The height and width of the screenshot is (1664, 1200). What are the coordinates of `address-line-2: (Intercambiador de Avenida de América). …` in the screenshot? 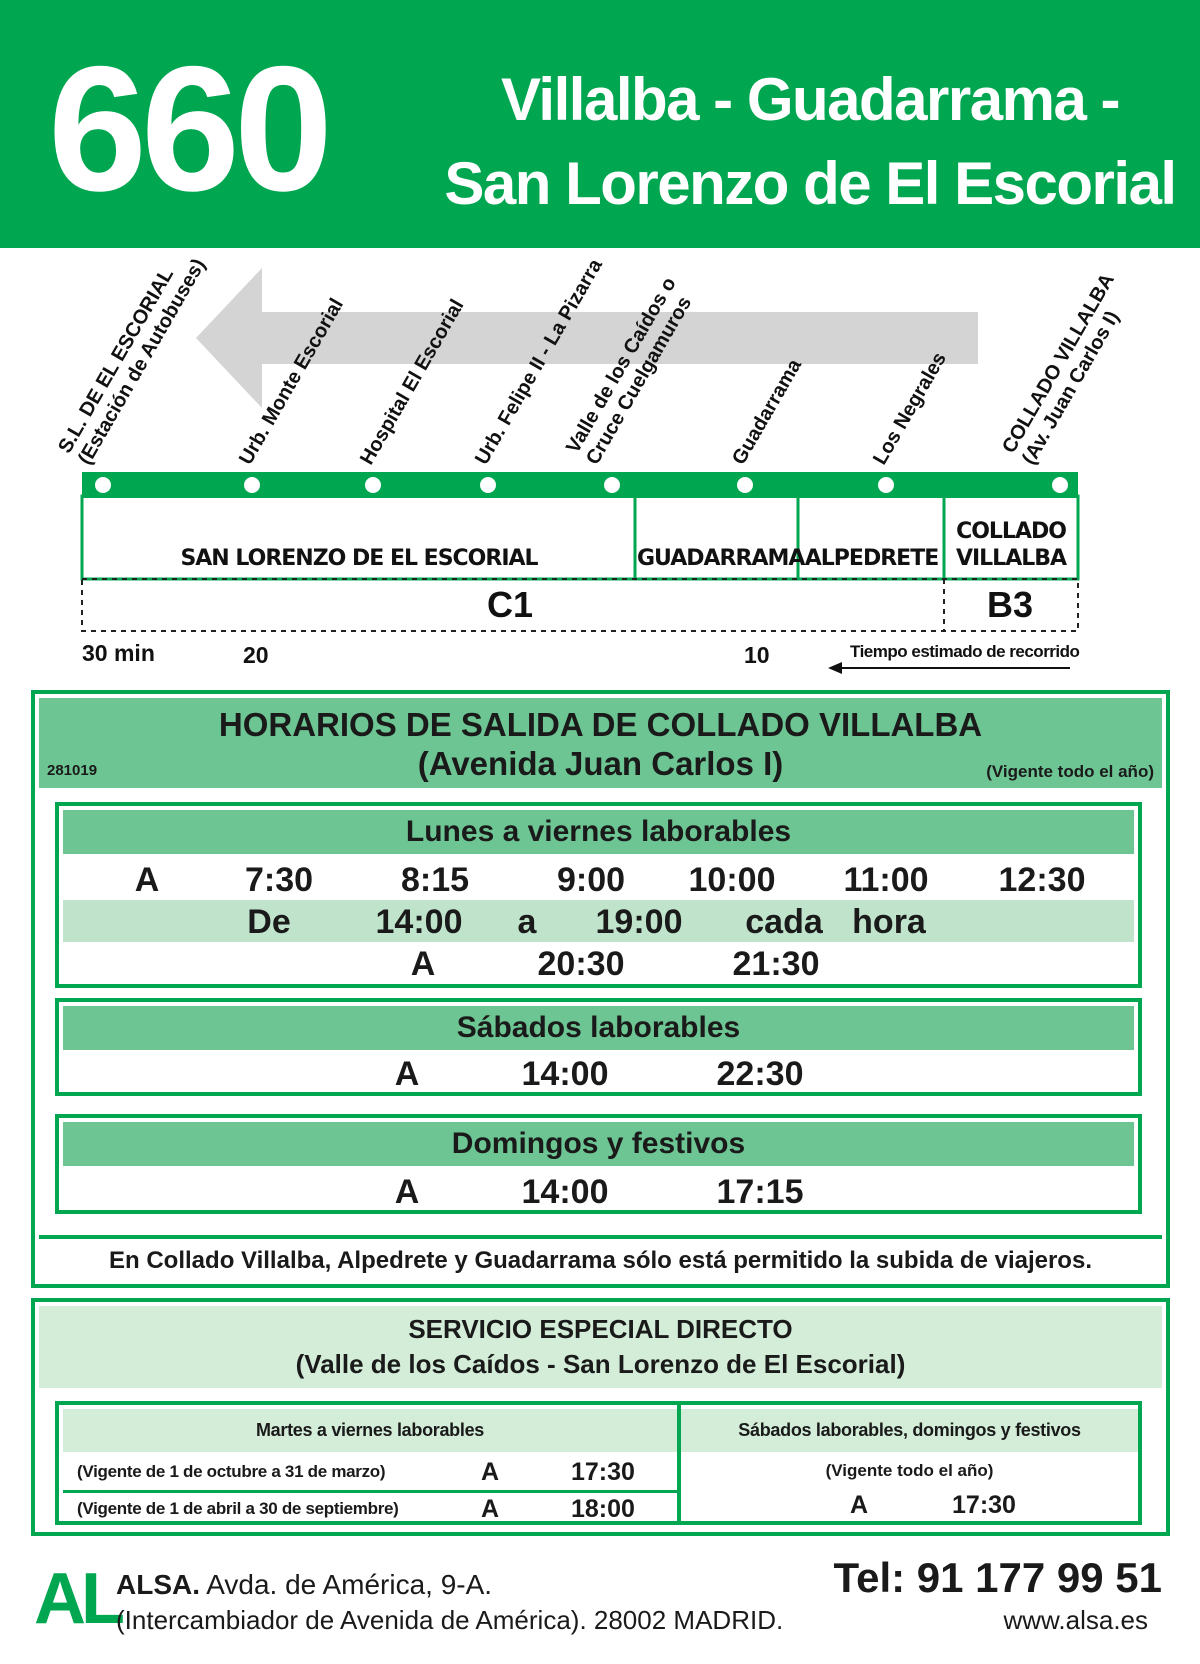 It's located at (450, 1620).